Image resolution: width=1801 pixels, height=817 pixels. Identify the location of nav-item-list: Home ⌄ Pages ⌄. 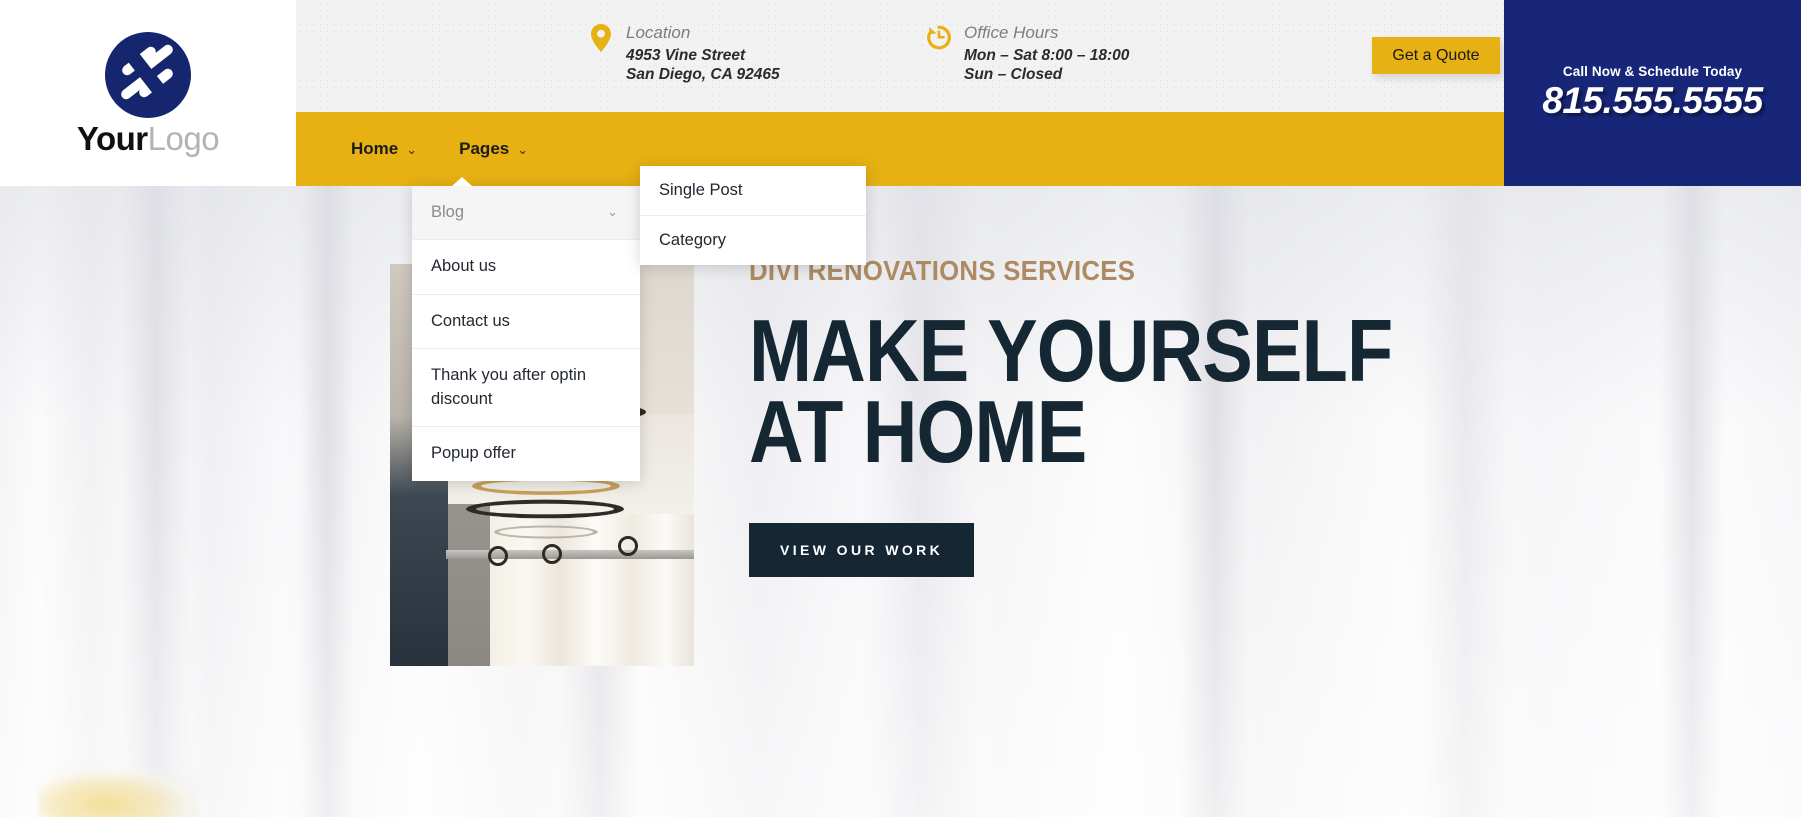
(439, 149).